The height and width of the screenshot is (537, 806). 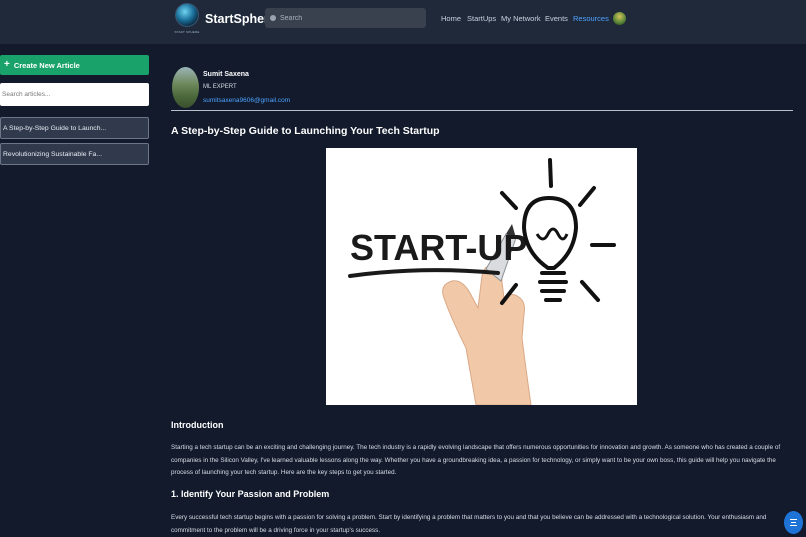 What do you see at coordinates (46, 65) in the screenshot?
I see `create-article-label: Create New Article` at bounding box center [46, 65].